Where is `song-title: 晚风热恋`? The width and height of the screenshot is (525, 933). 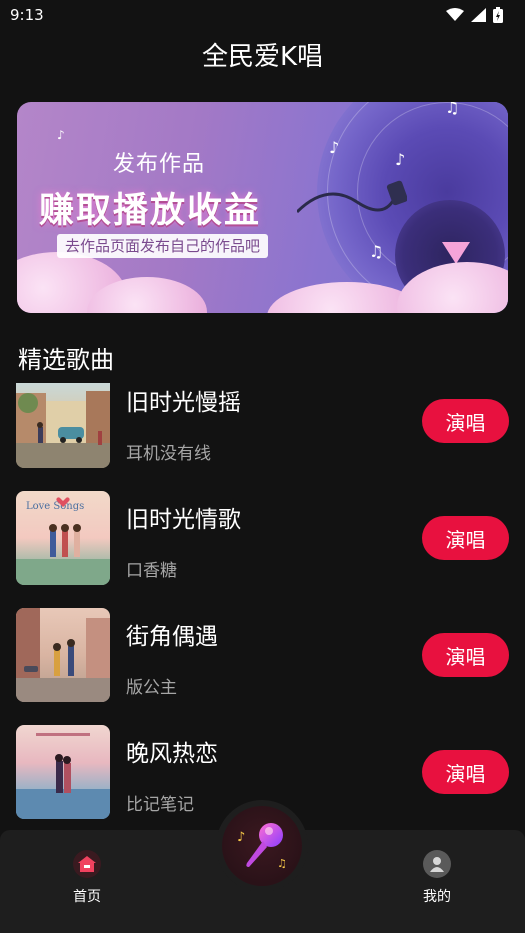
song-title: 晚风热恋 is located at coordinates (172, 754).